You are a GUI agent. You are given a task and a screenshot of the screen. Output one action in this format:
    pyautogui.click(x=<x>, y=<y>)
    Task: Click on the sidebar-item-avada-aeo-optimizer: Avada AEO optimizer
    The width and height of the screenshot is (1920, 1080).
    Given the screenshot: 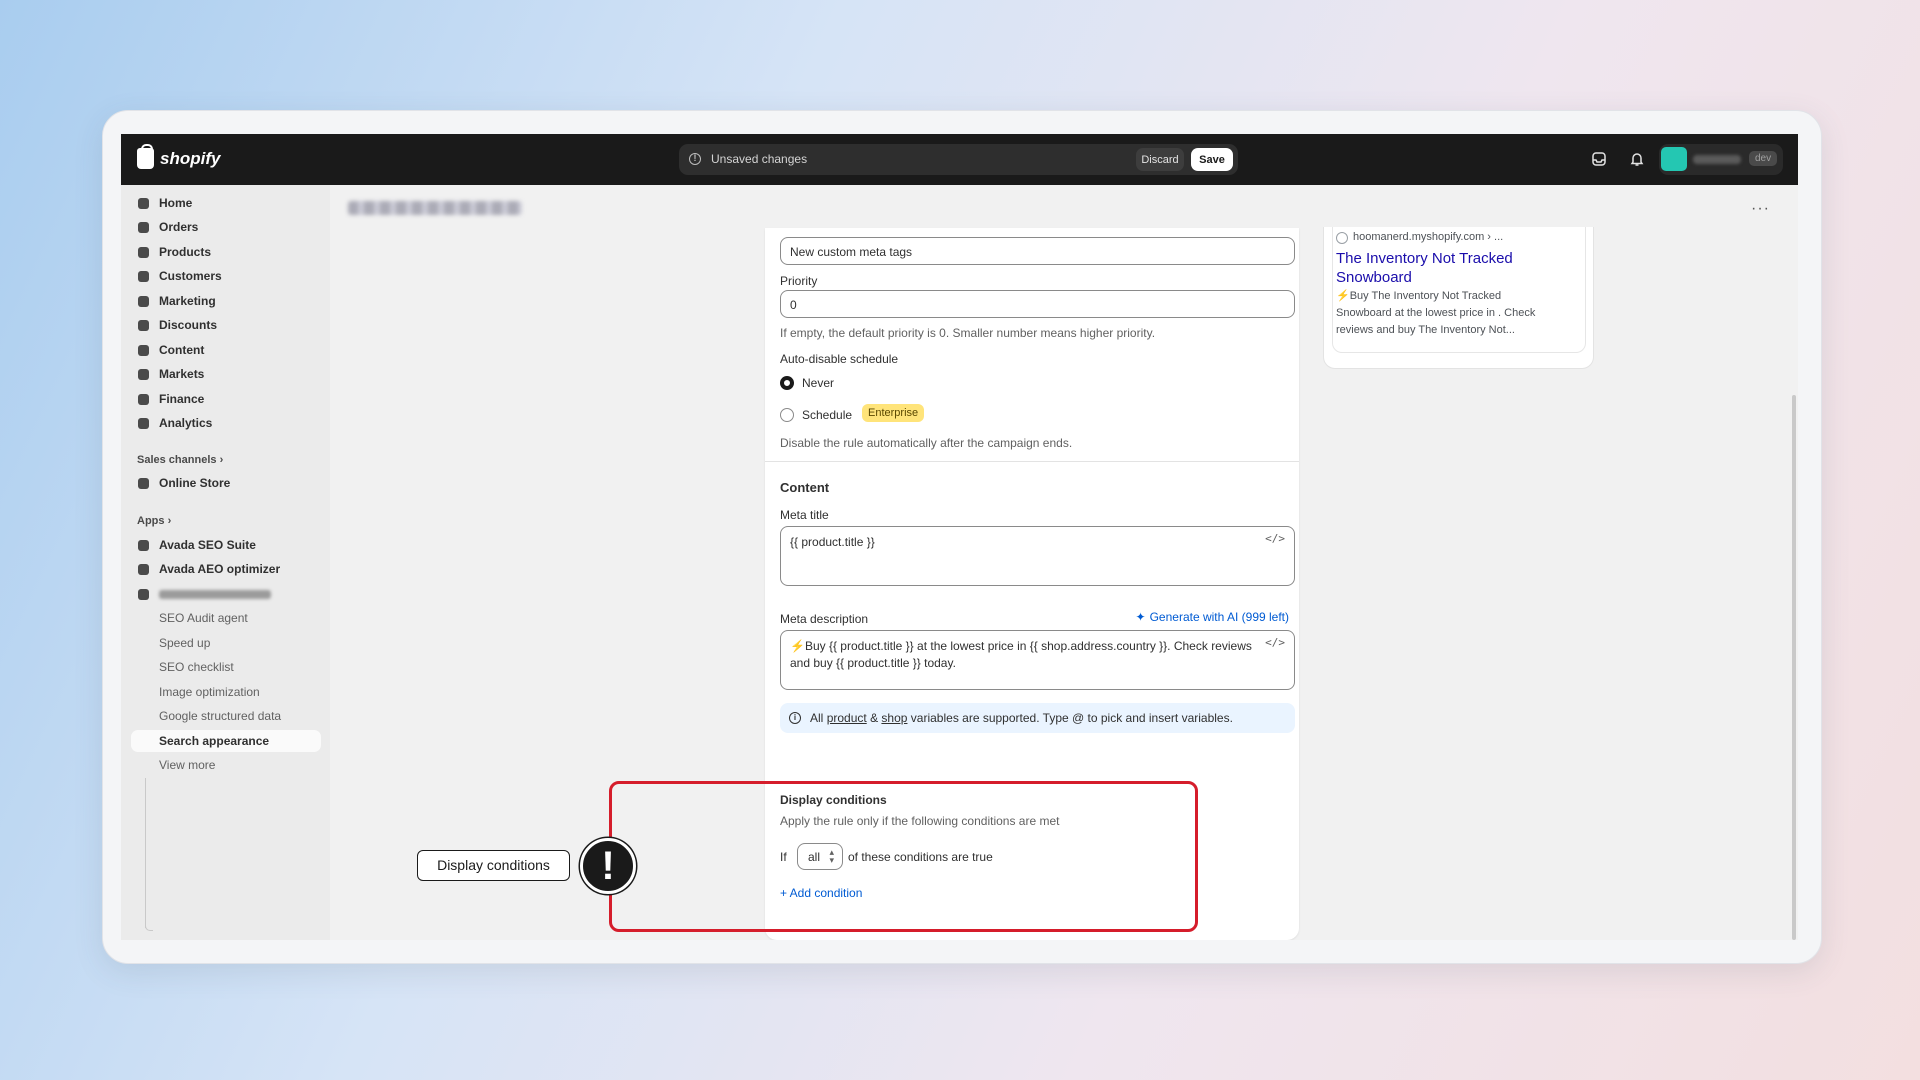 What is the action you would take?
    pyautogui.click(x=225, y=569)
    